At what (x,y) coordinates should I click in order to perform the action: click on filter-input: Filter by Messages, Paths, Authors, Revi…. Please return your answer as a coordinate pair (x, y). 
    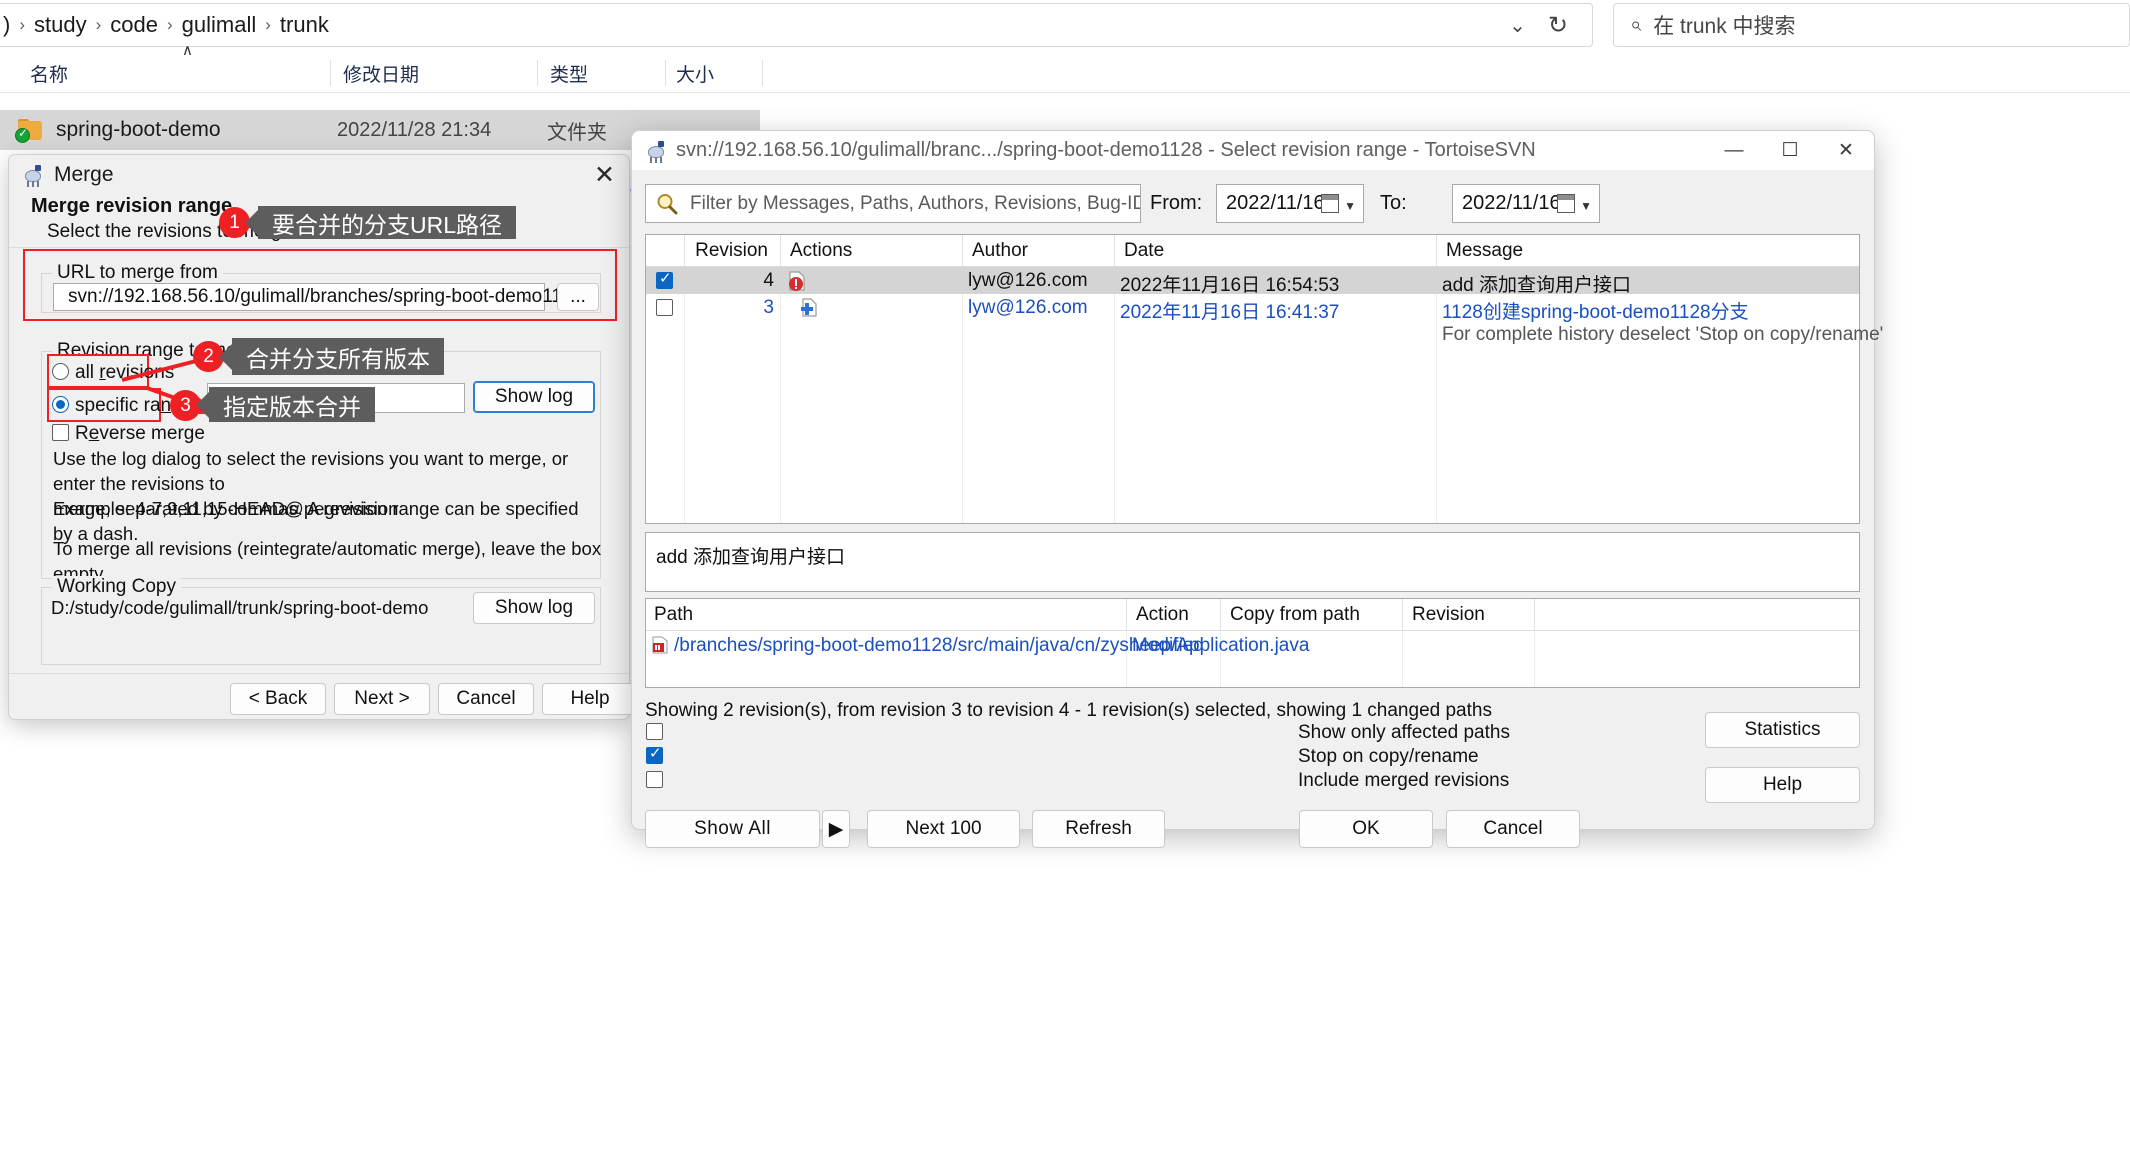
    Looking at the image, I should click on (893, 203).